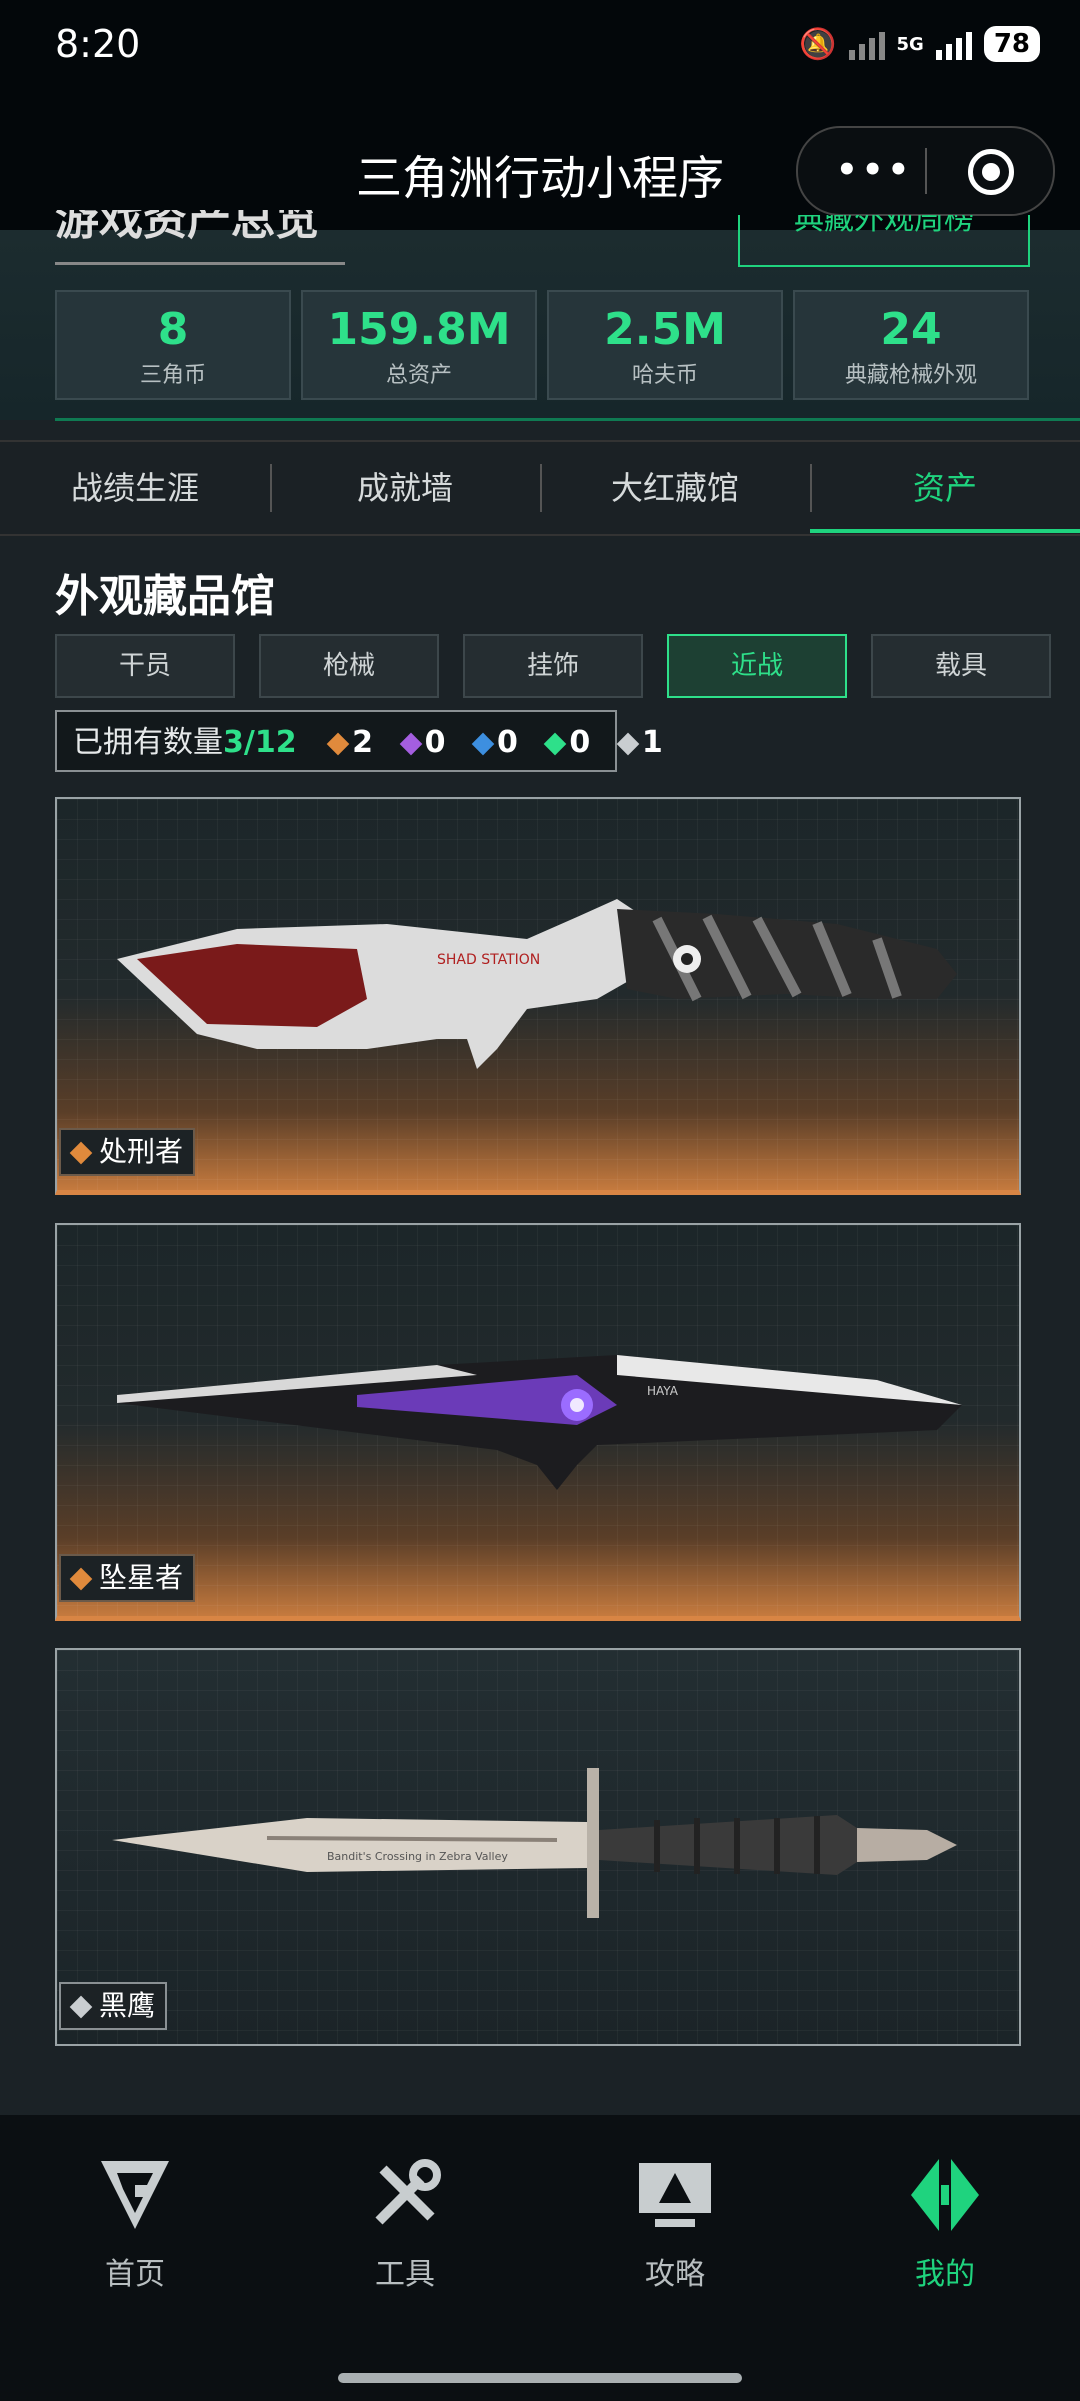 The image size is (1080, 2401). I want to click on stat-value: 2.5M, so click(665, 329).